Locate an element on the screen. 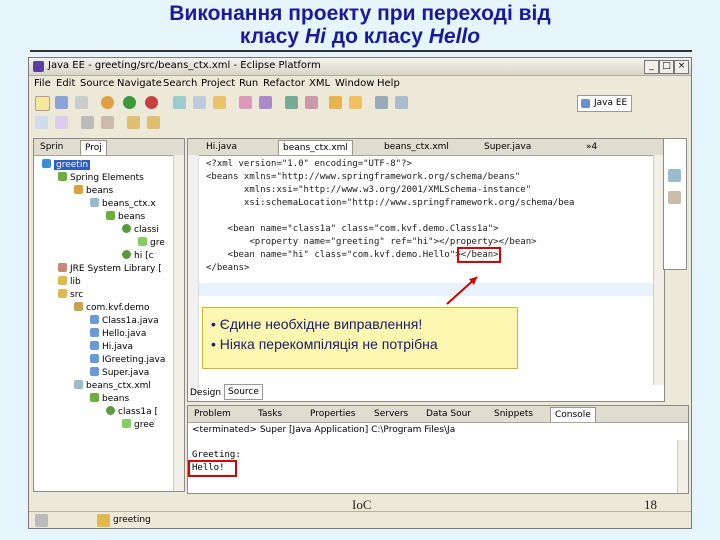  fast-view-icon is located at coordinates (41, 520).